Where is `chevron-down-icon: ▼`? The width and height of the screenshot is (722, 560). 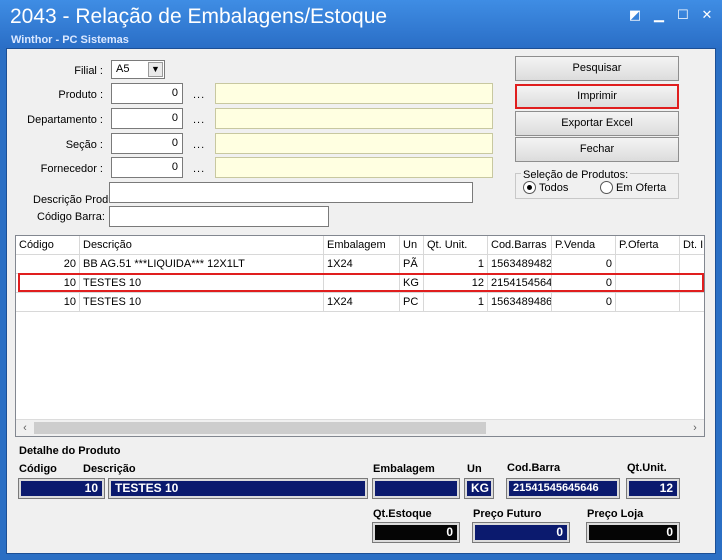
chevron-down-icon: ▼ is located at coordinates (155, 69).